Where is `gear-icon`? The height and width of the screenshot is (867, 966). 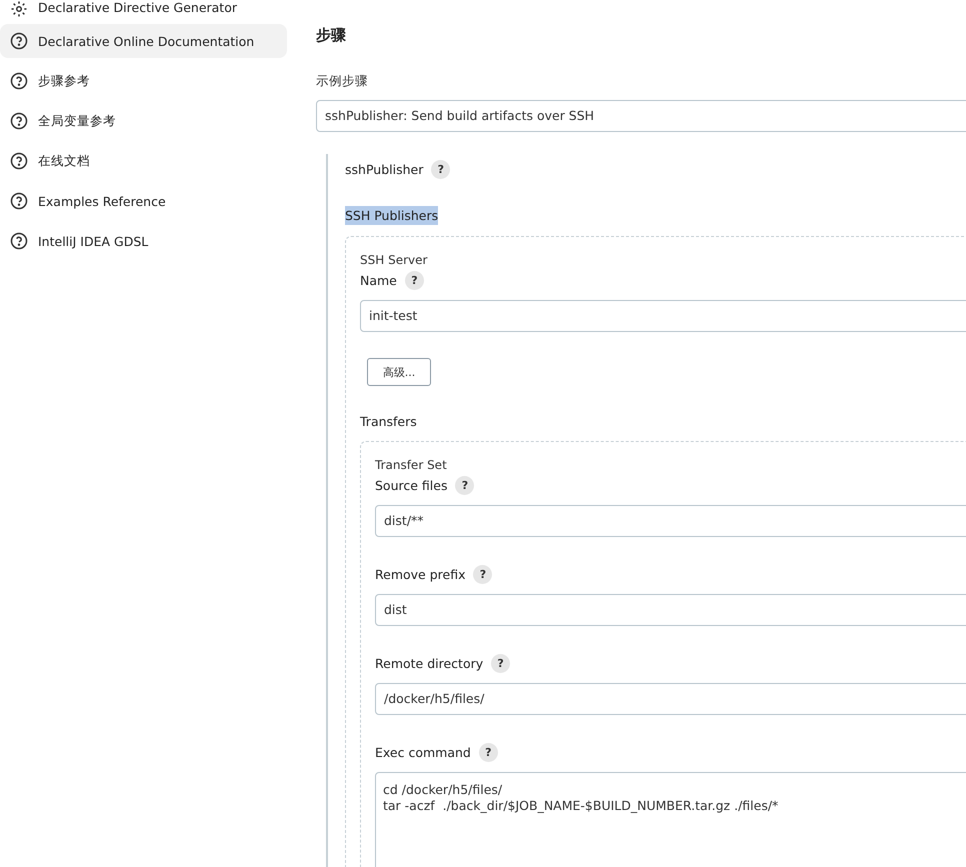 gear-icon is located at coordinates (19, 9).